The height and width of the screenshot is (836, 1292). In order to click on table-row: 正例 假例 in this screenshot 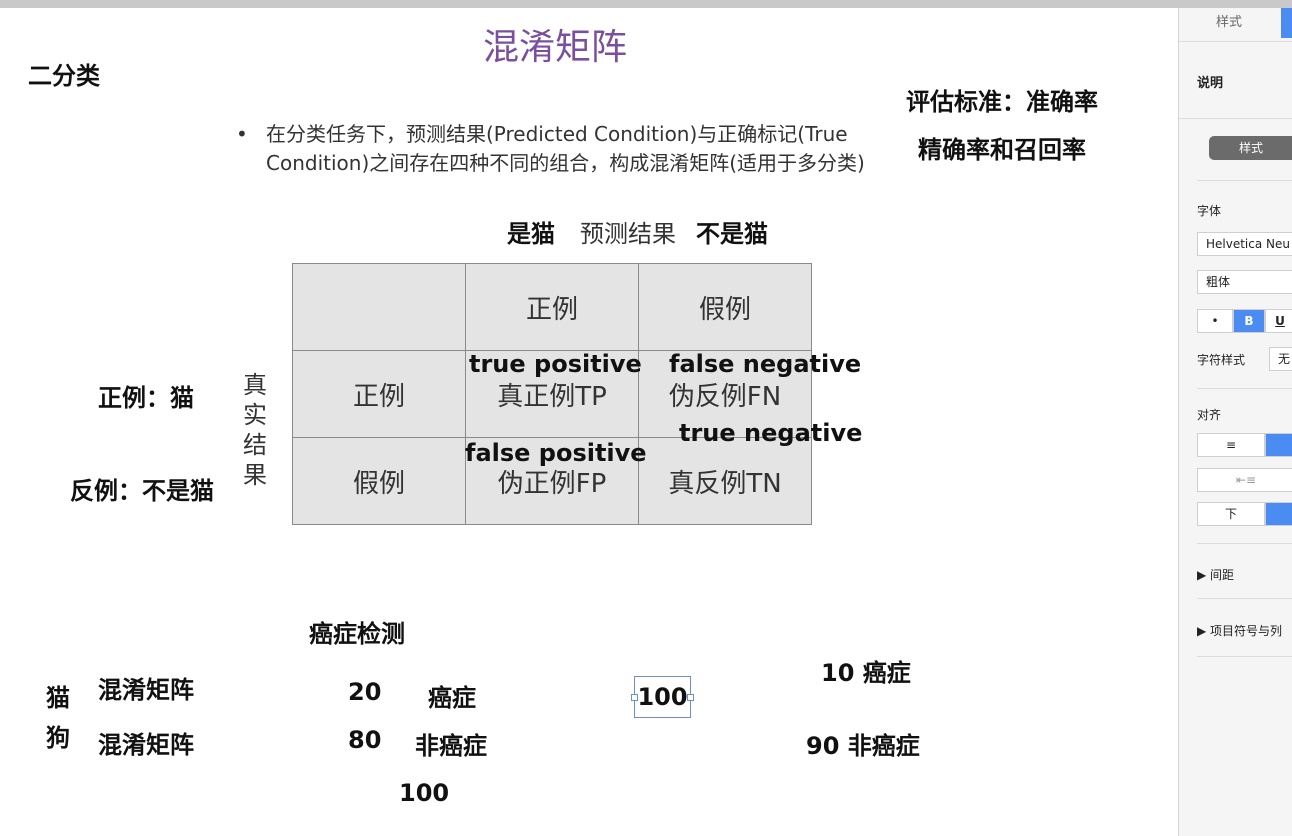, I will do `click(552, 307)`.